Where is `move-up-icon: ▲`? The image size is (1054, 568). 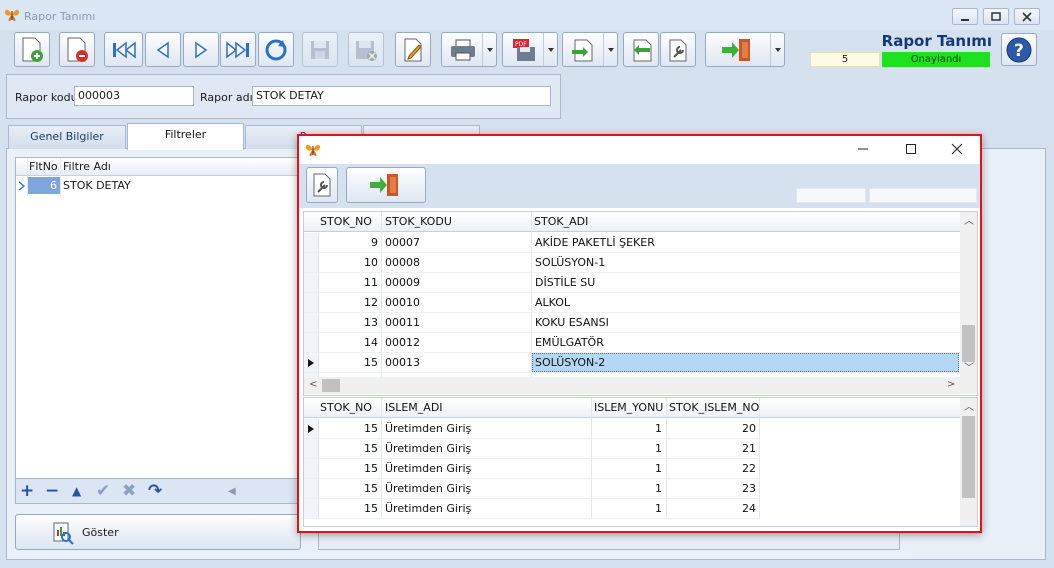 move-up-icon: ▲ is located at coordinates (76, 491).